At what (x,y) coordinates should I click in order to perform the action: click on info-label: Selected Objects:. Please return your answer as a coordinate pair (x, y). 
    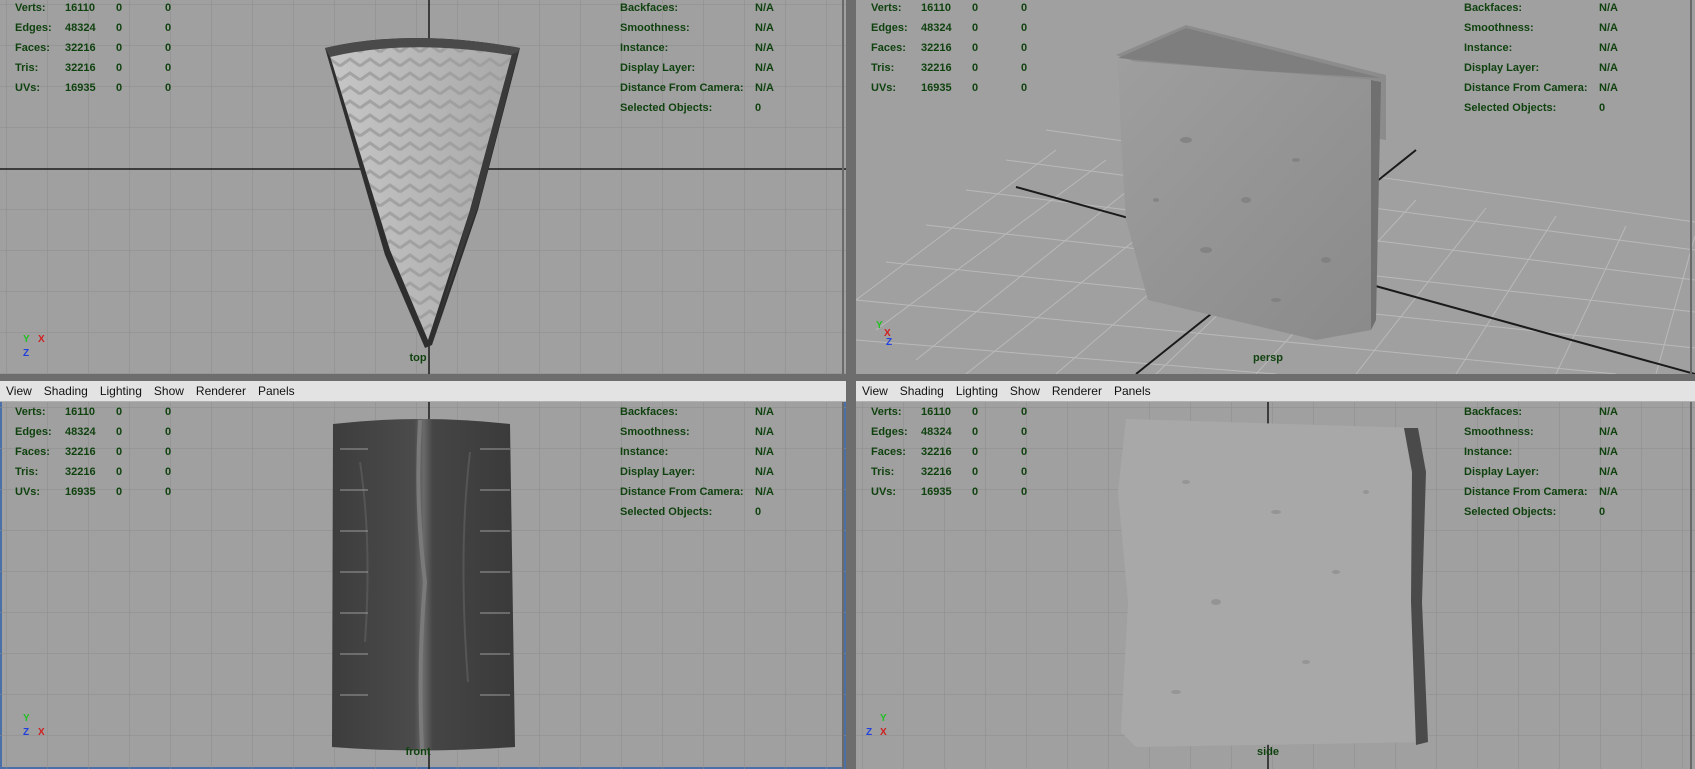
    Looking at the image, I should click on (1510, 512).